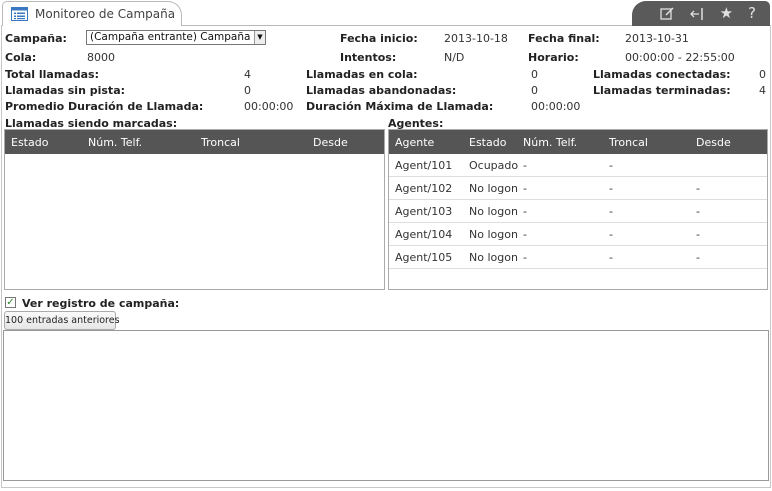 The width and height of the screenshot is (772, 491). Describe the element at coordinates (550, 142) in the screenshot. I see `agents-col-phone: Núm. Telf.` at that location.